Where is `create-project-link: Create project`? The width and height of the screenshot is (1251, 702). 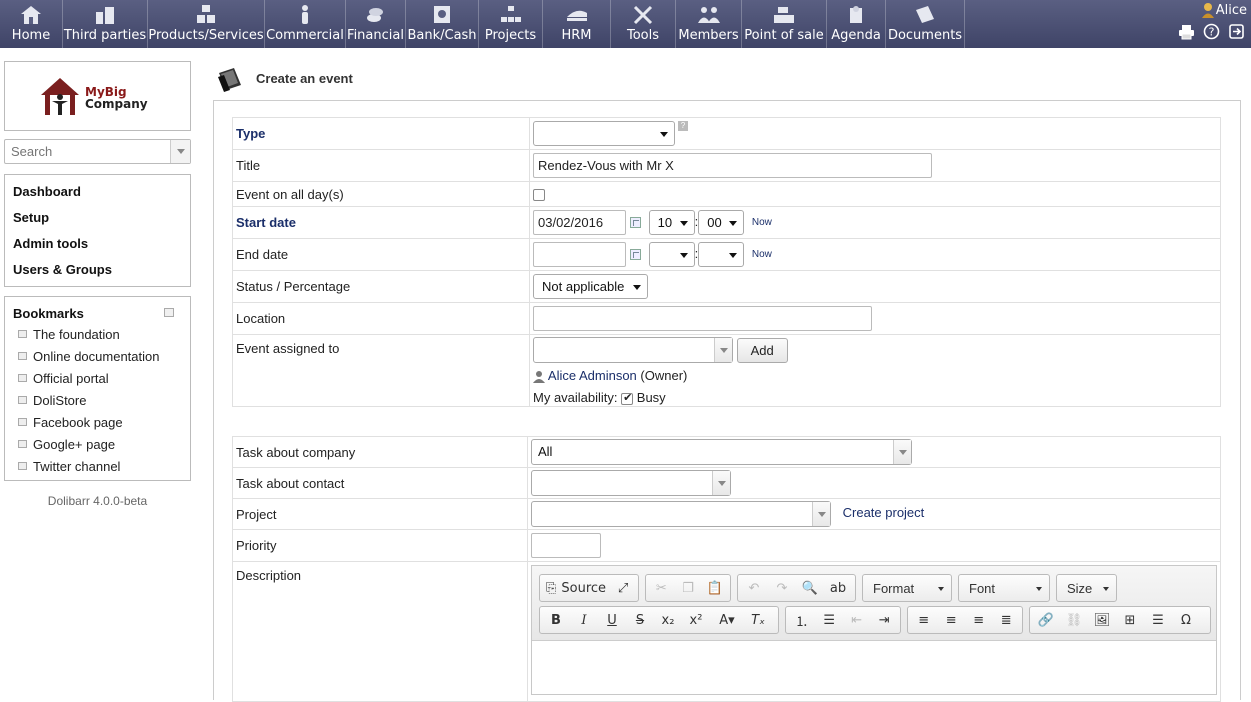 create-project-link: Create project is located at coordinates (884, 512).